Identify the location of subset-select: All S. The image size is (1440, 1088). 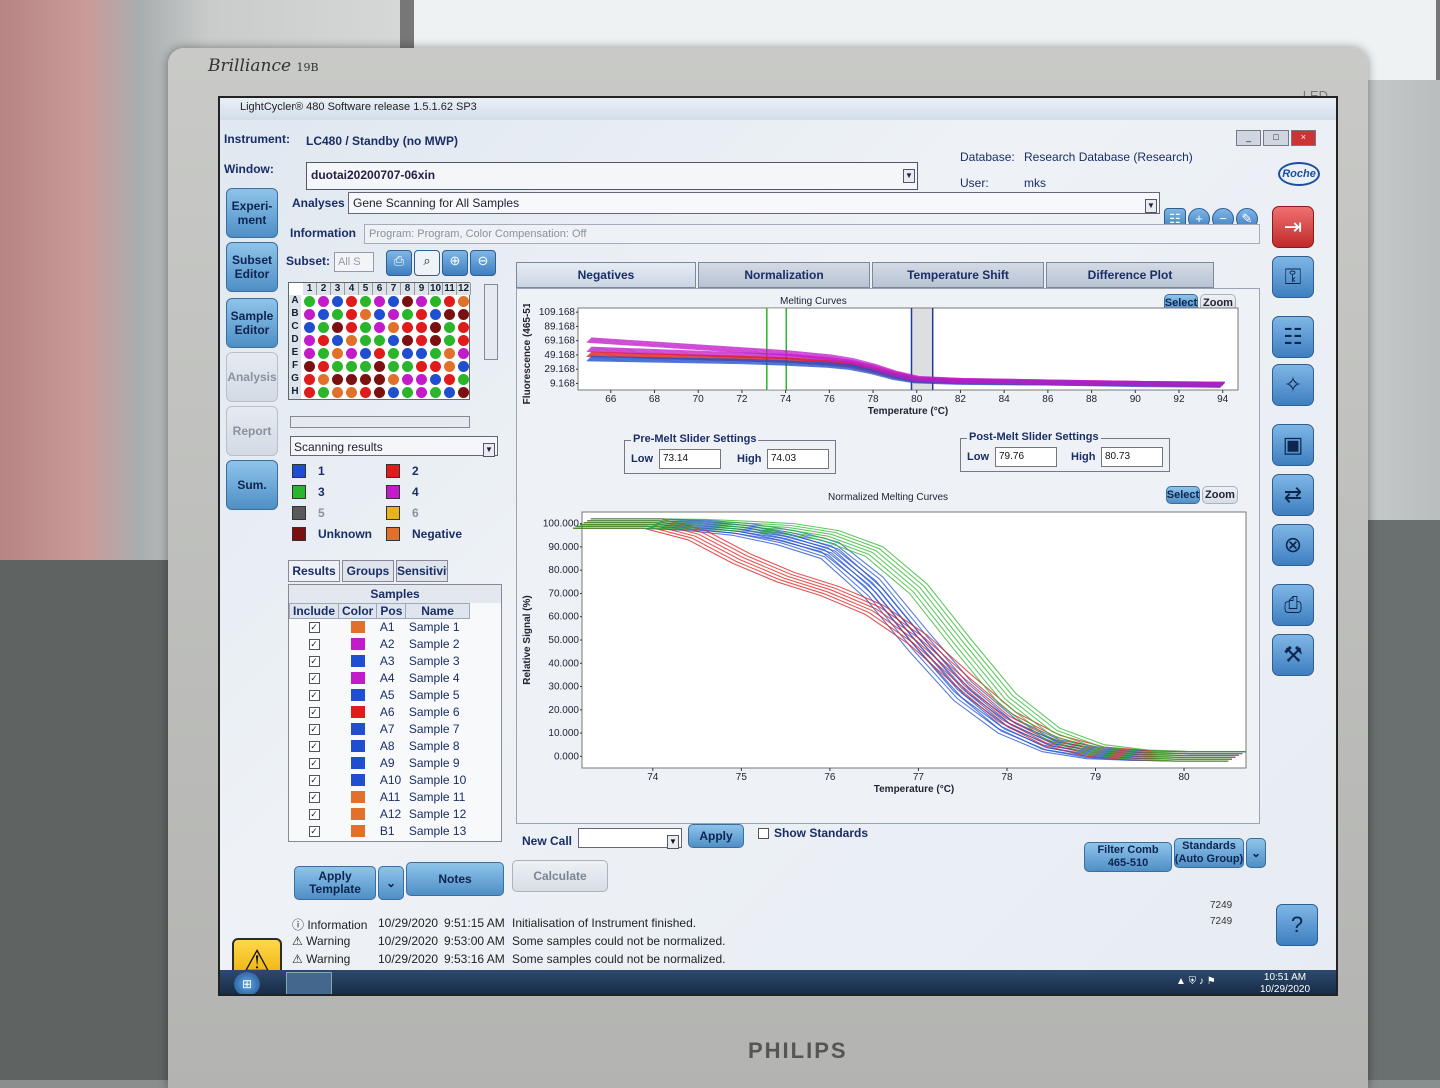
(354, 262).